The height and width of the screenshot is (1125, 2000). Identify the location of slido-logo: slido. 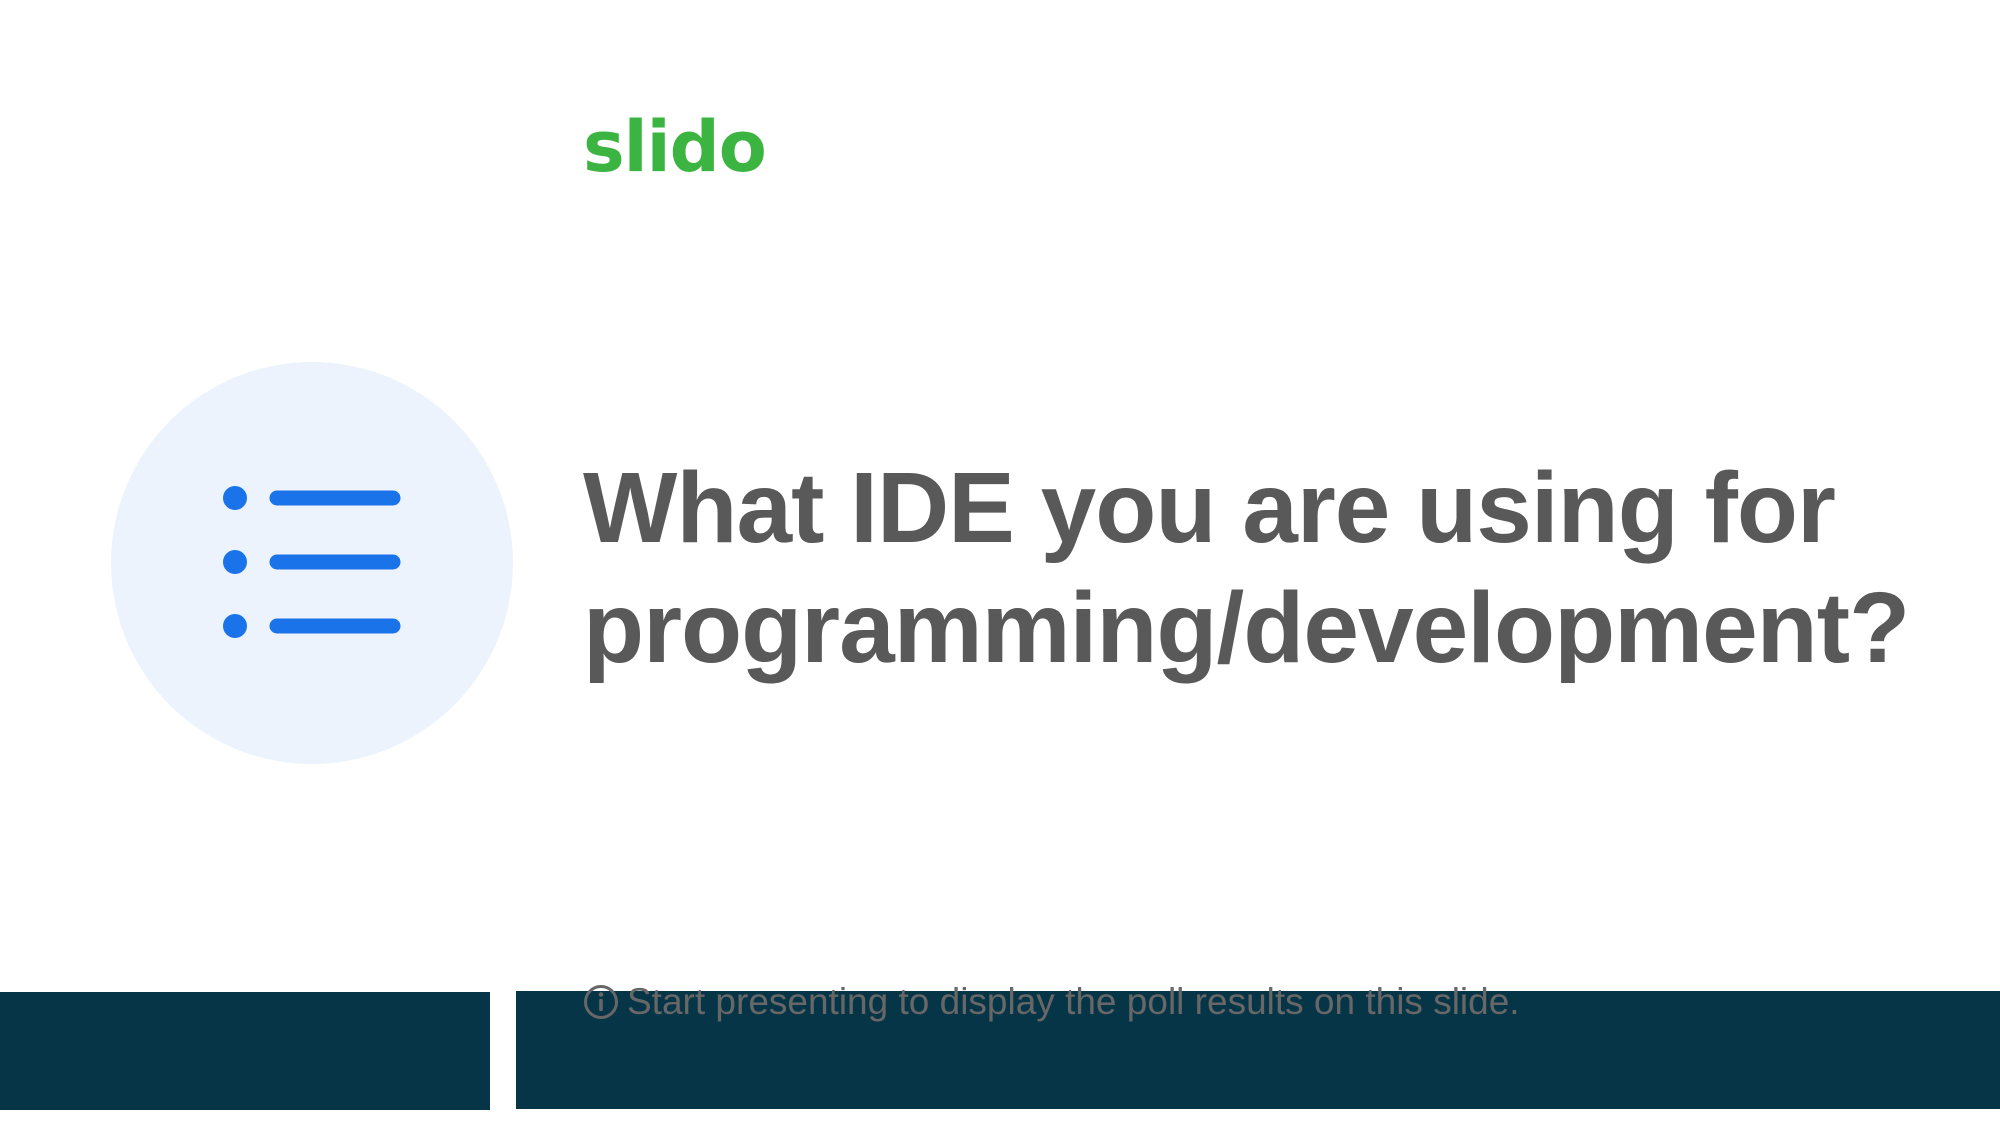
(675, 147).